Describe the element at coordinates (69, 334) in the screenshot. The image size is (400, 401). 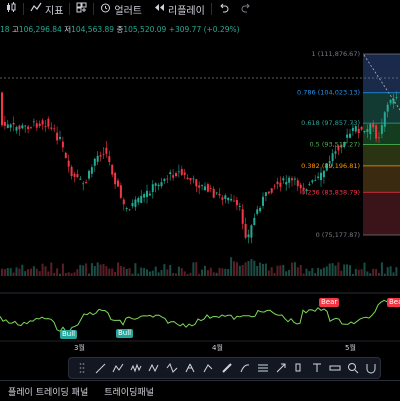
I see `bull-signal-badge: Bull` at that location.